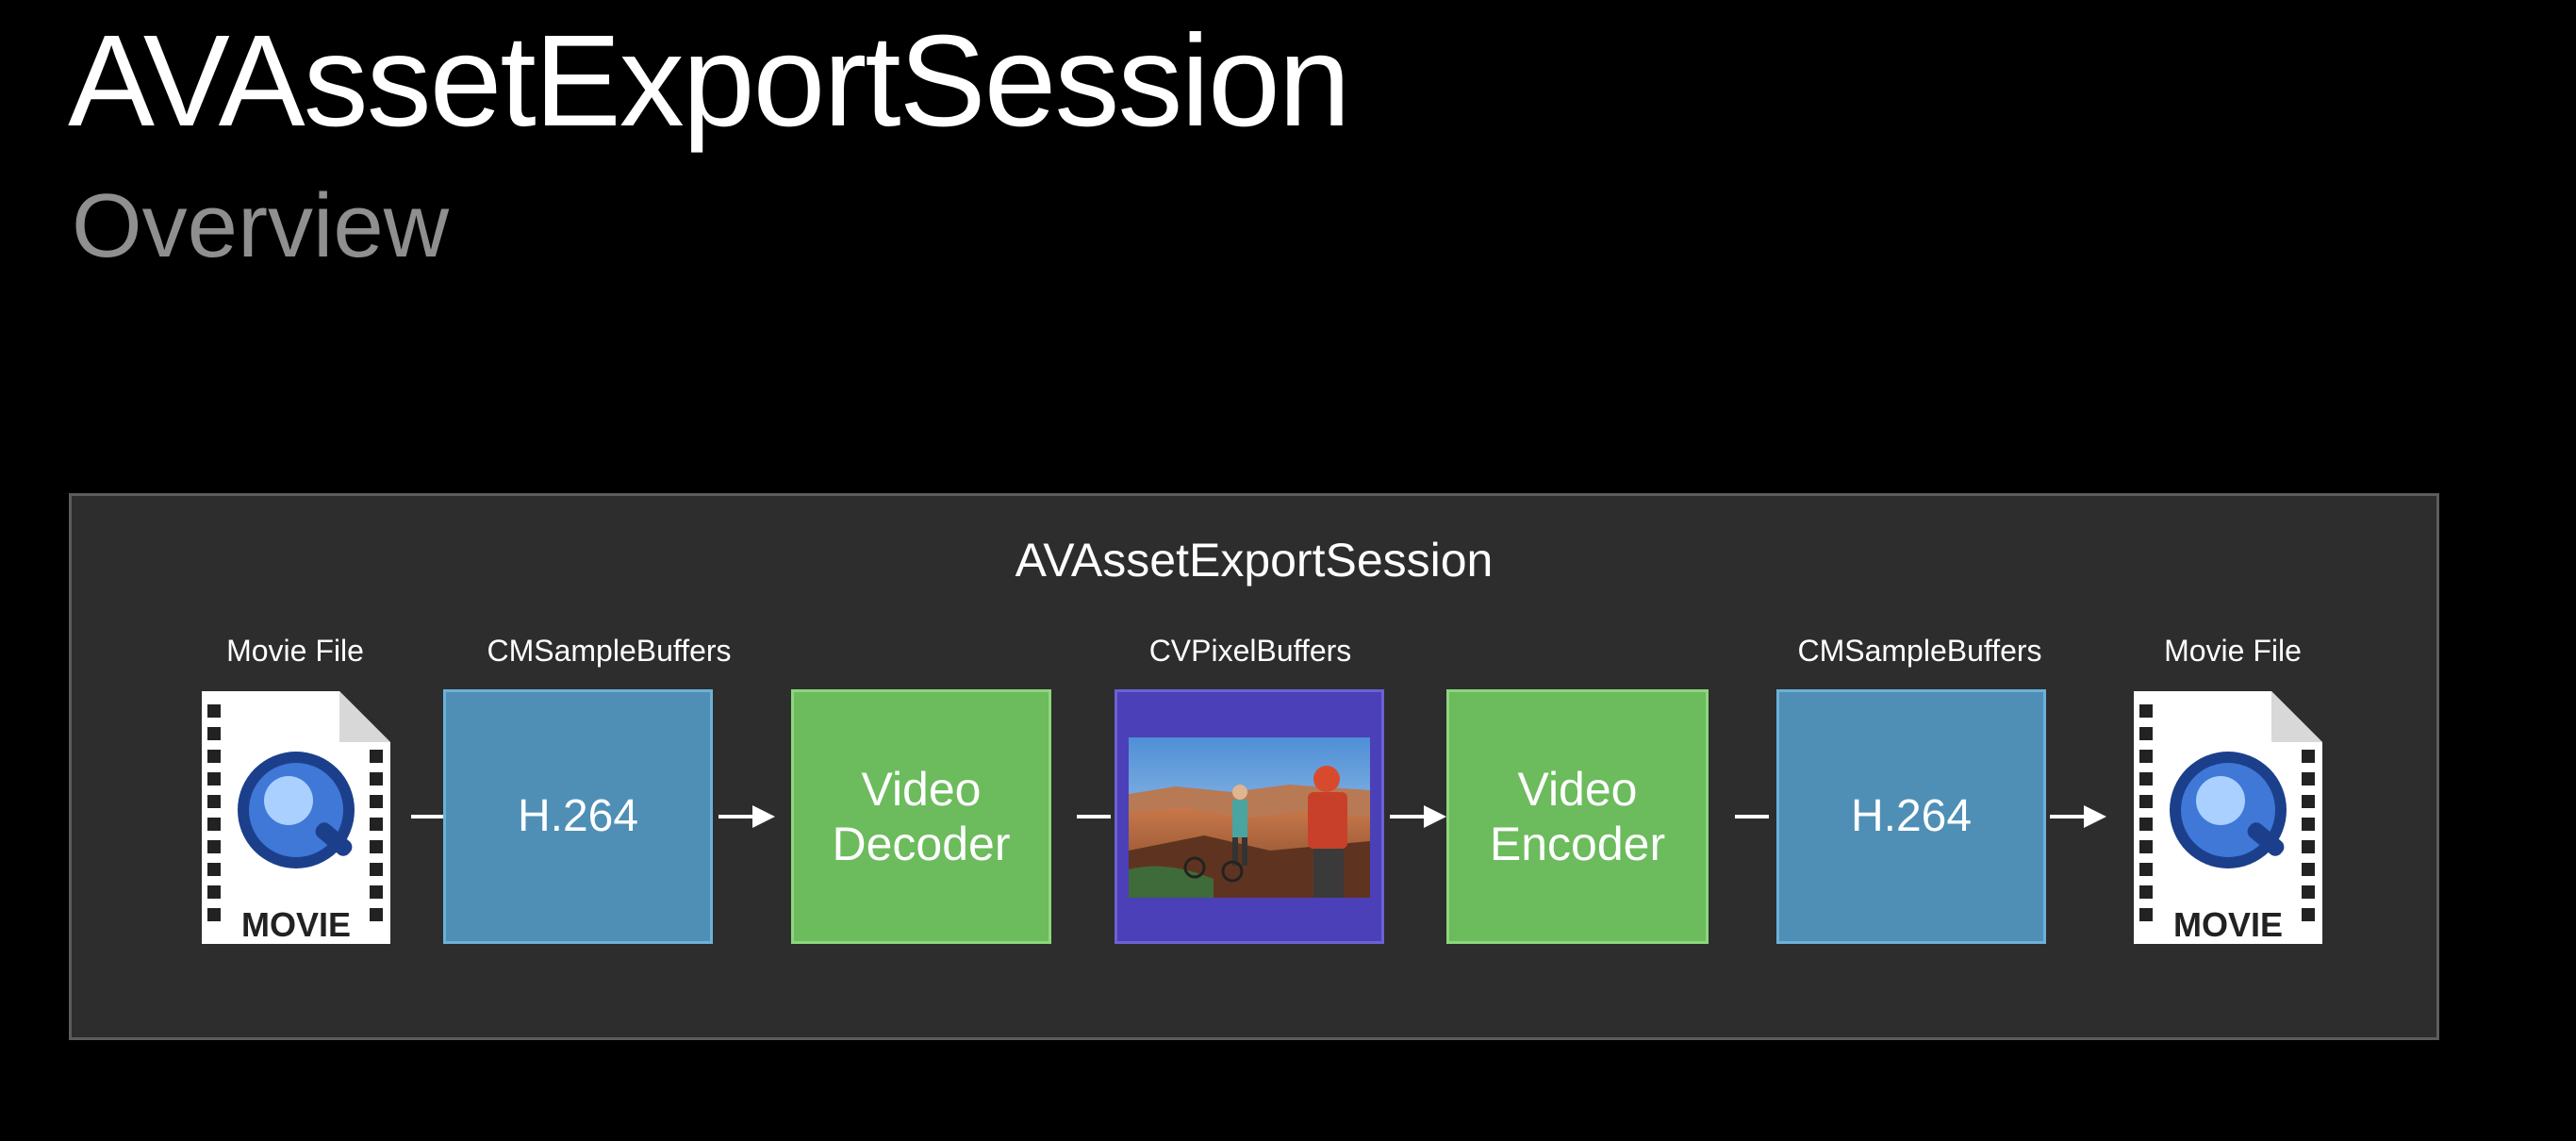  I want to click on input-movie-file-icon: MOVIE, so click(295, 817).